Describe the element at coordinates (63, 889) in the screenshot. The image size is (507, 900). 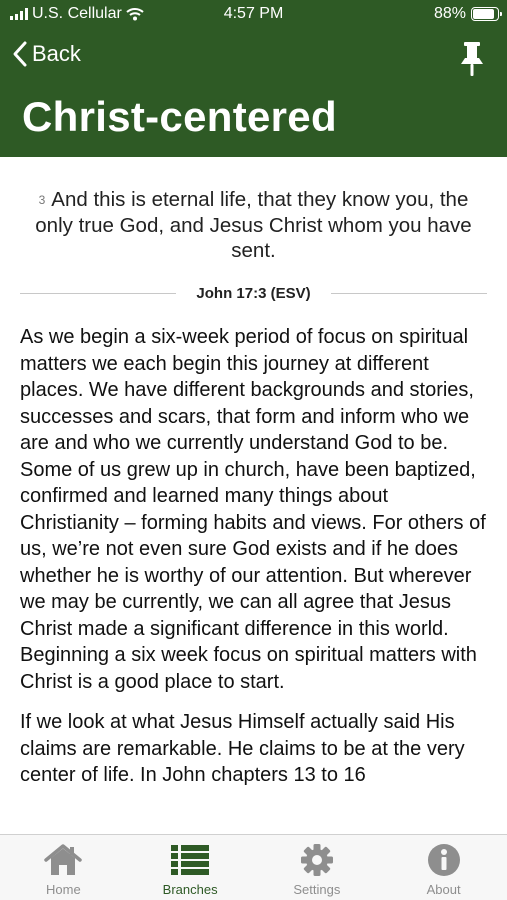
I see `tab-label: Home` at that location.